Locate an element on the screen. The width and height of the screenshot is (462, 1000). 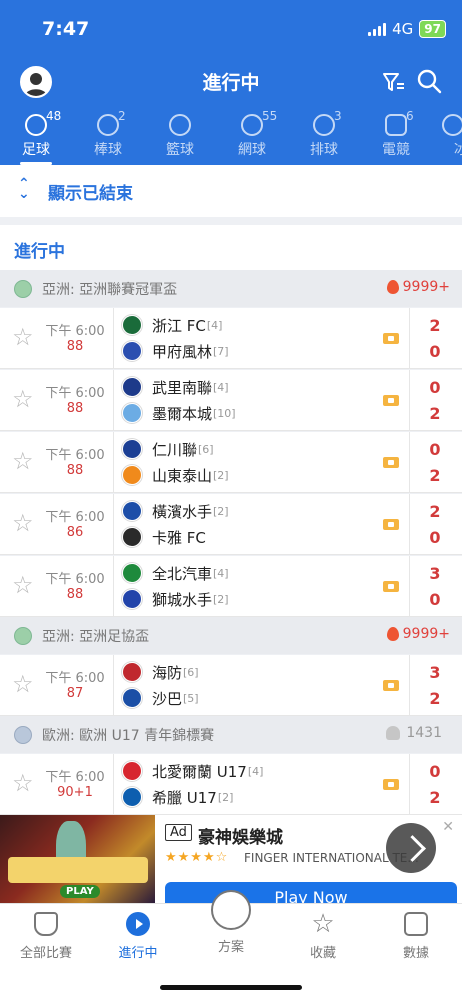
team-rank: [6] is located at coordinates (206, 449).